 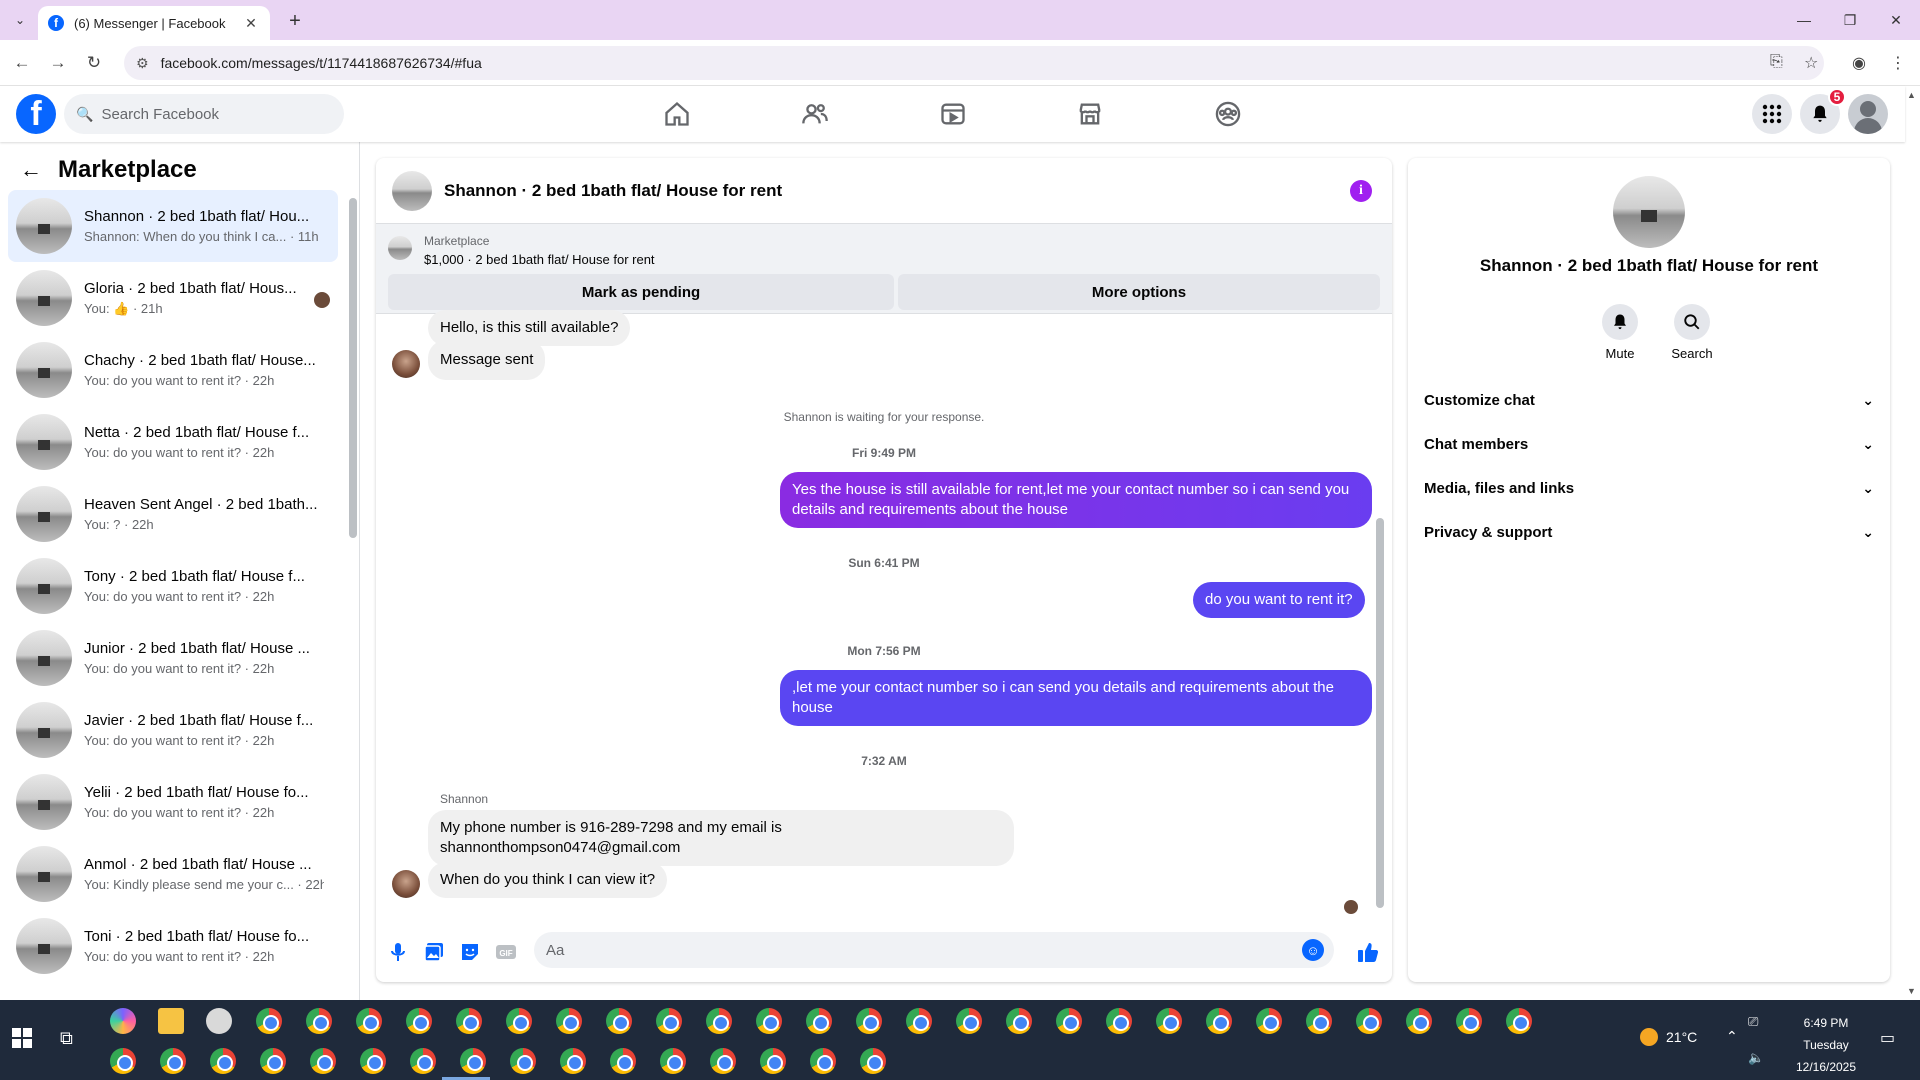 What do you see at coordinates (1804, 20) in the screenshot?
I see `minimize-window-icon: —` at bounding box center [1804, 20].